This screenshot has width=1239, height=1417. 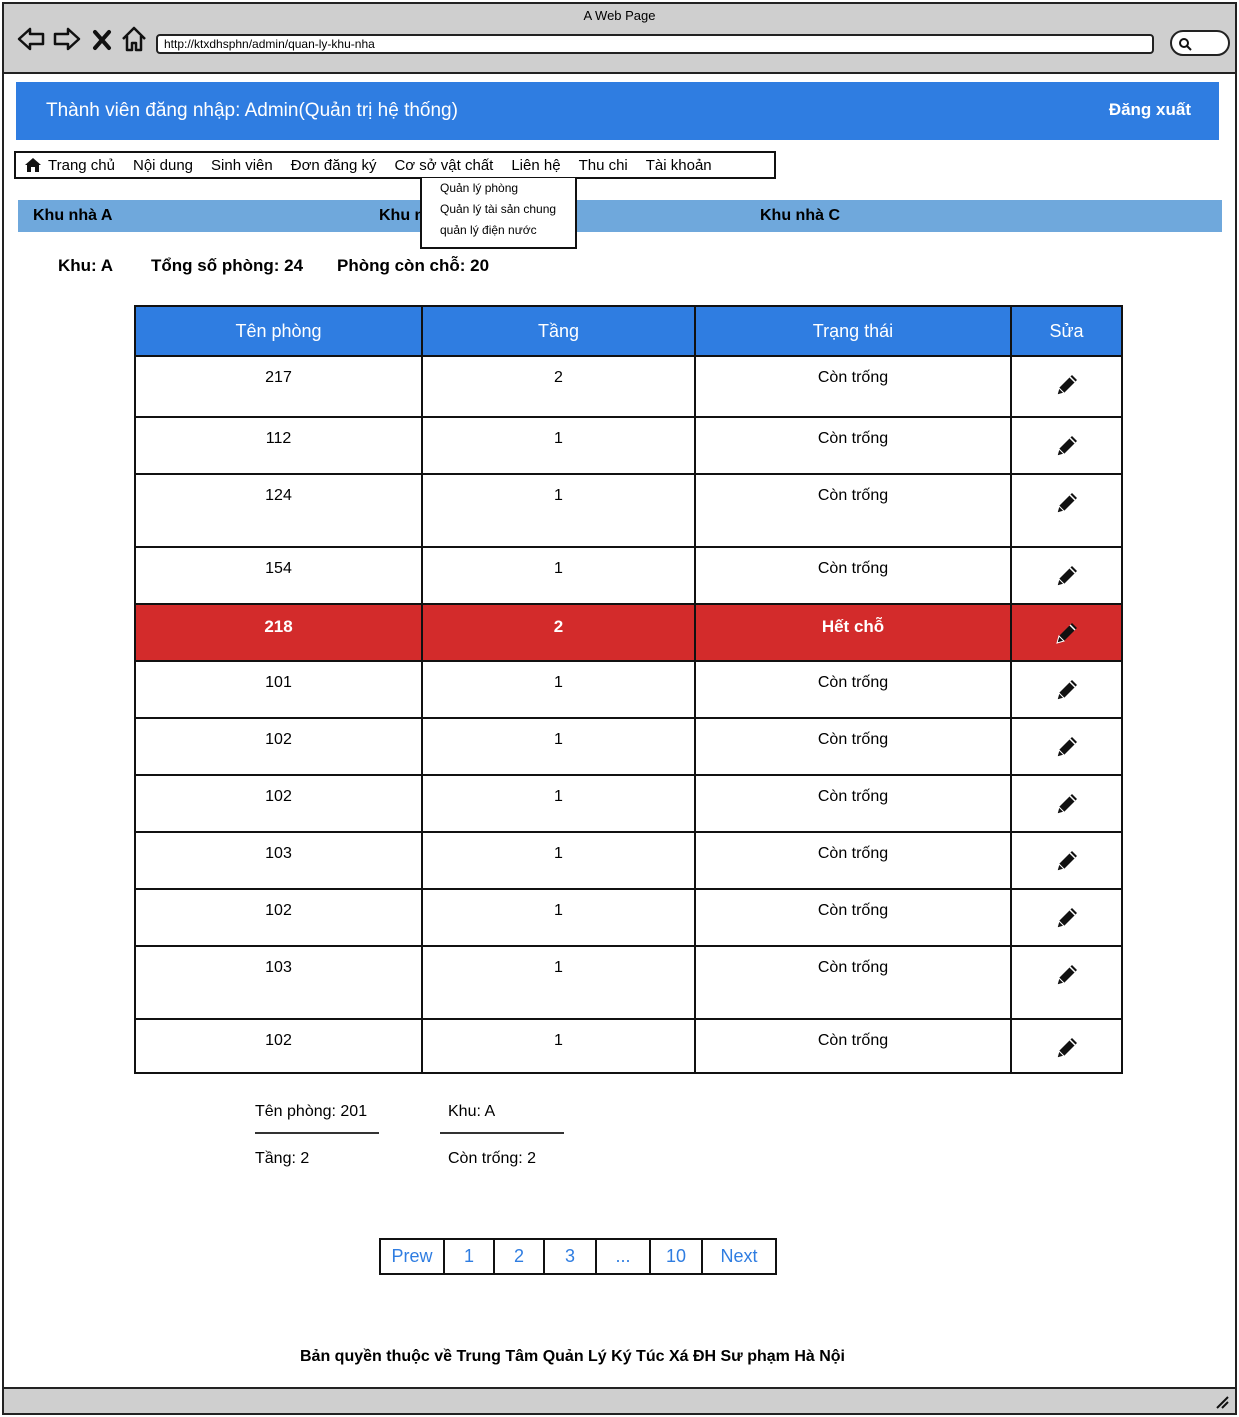 What do you see at coordinates (470, 1256) in the screenshot?
I see `pager-page-1: 1` at bounding box center [470, 1256].